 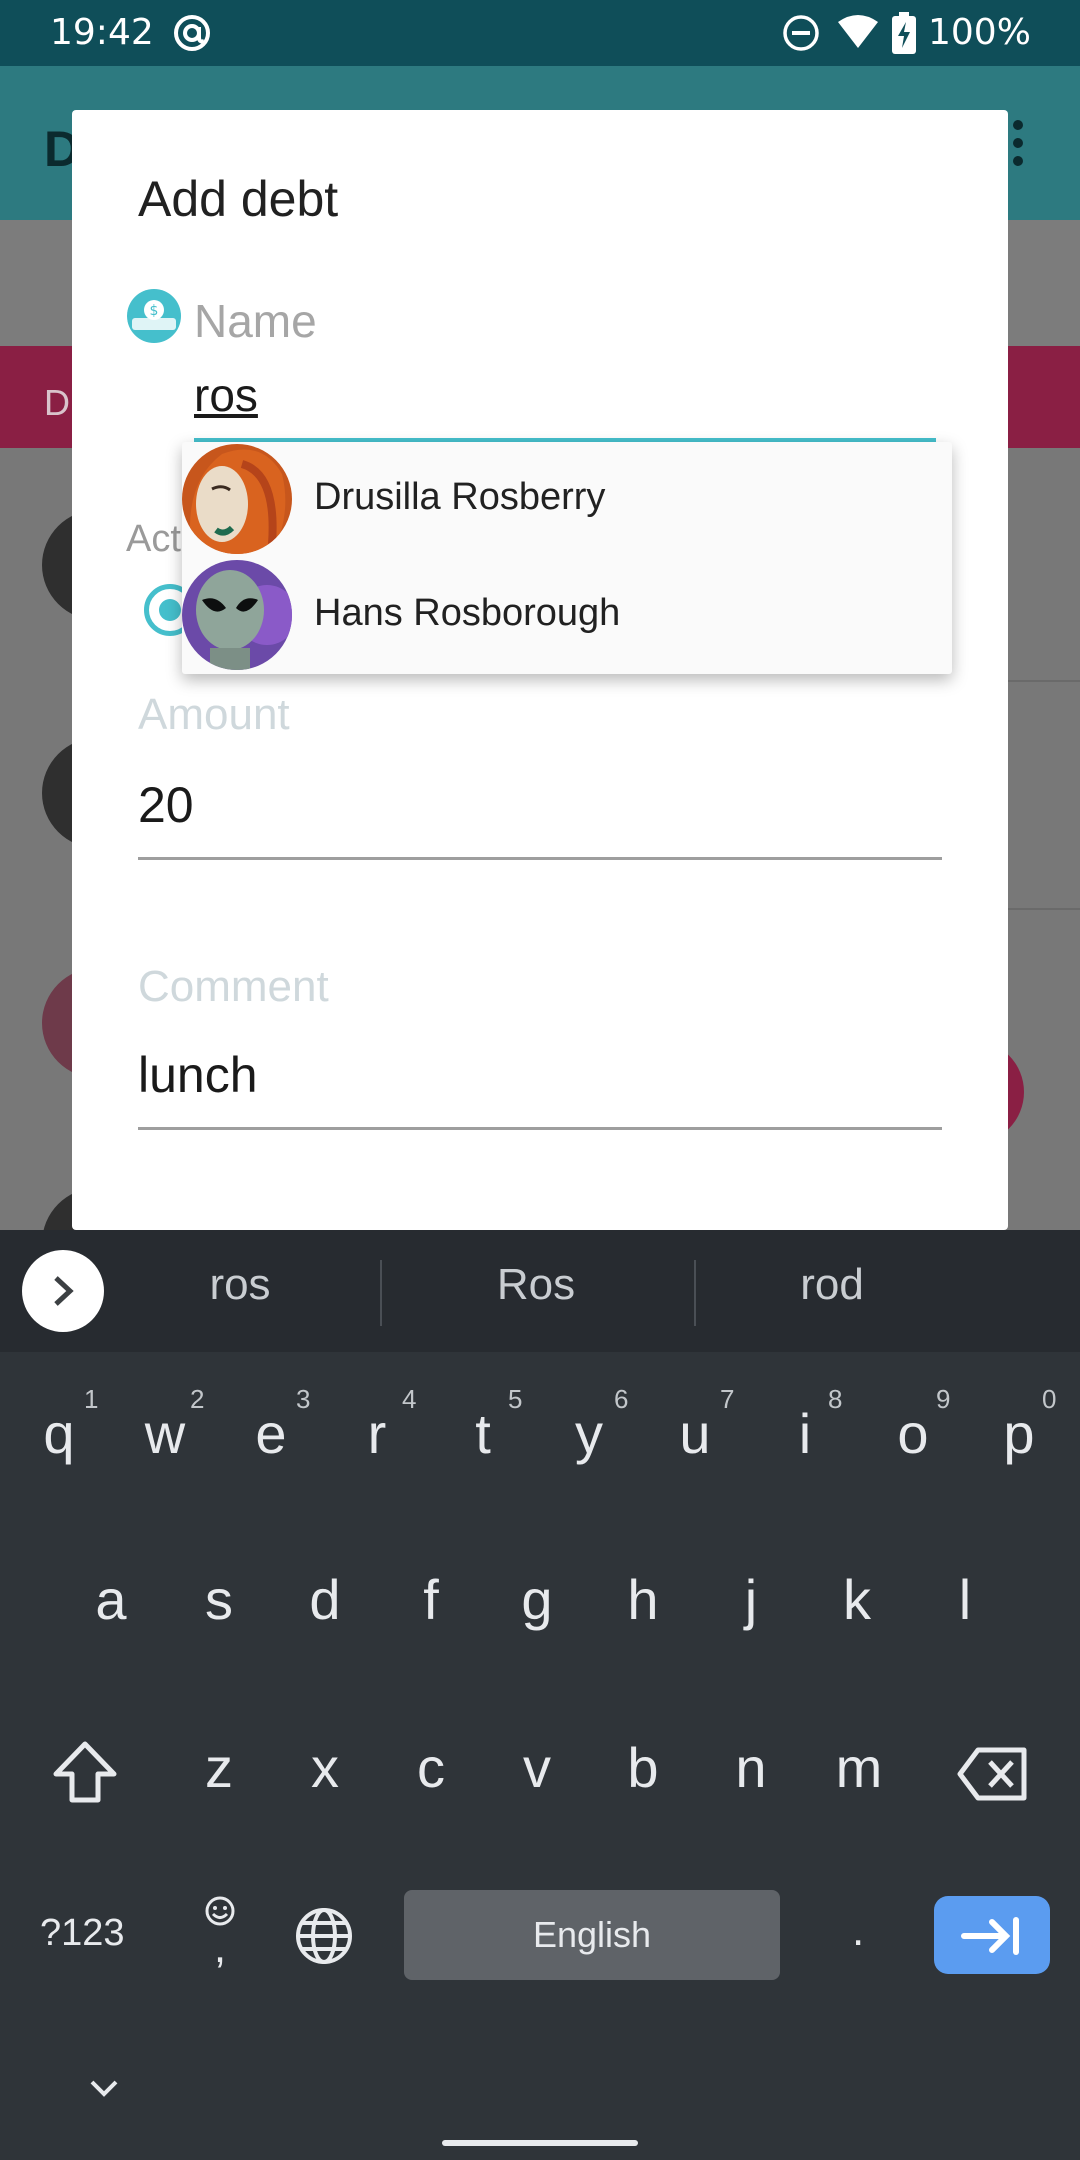 What do you see at coordinates (592, 1423) in the screenshot?
I see `key-y: 6y` at bounding box center [592, 1423].